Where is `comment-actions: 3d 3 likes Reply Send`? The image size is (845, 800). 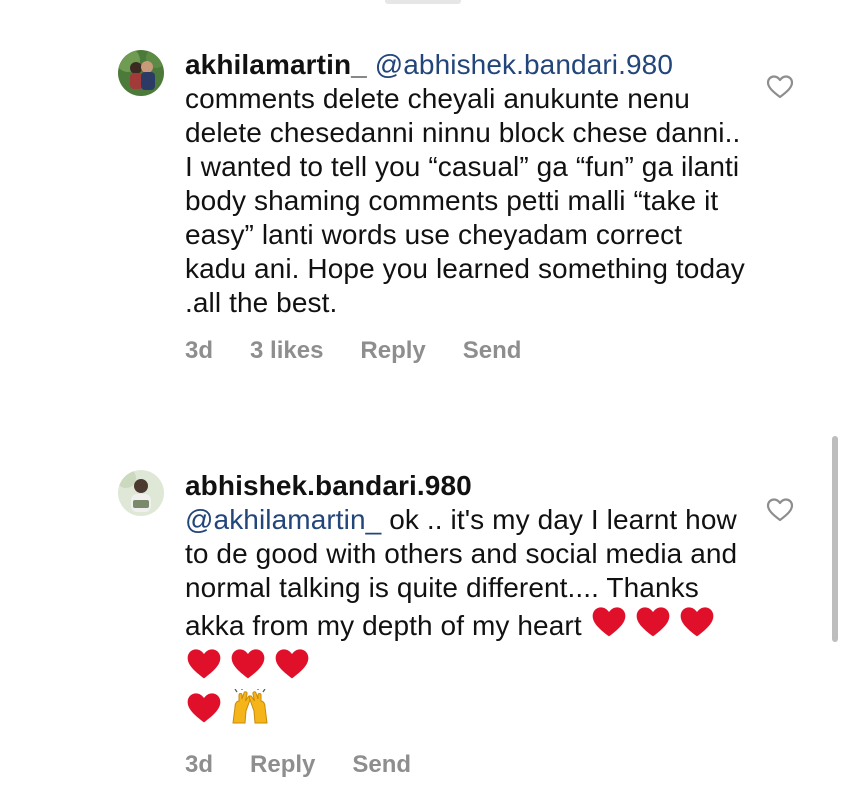 comment-actions: 3d 3 likes Reply Send is located at coordinates (465, 351).